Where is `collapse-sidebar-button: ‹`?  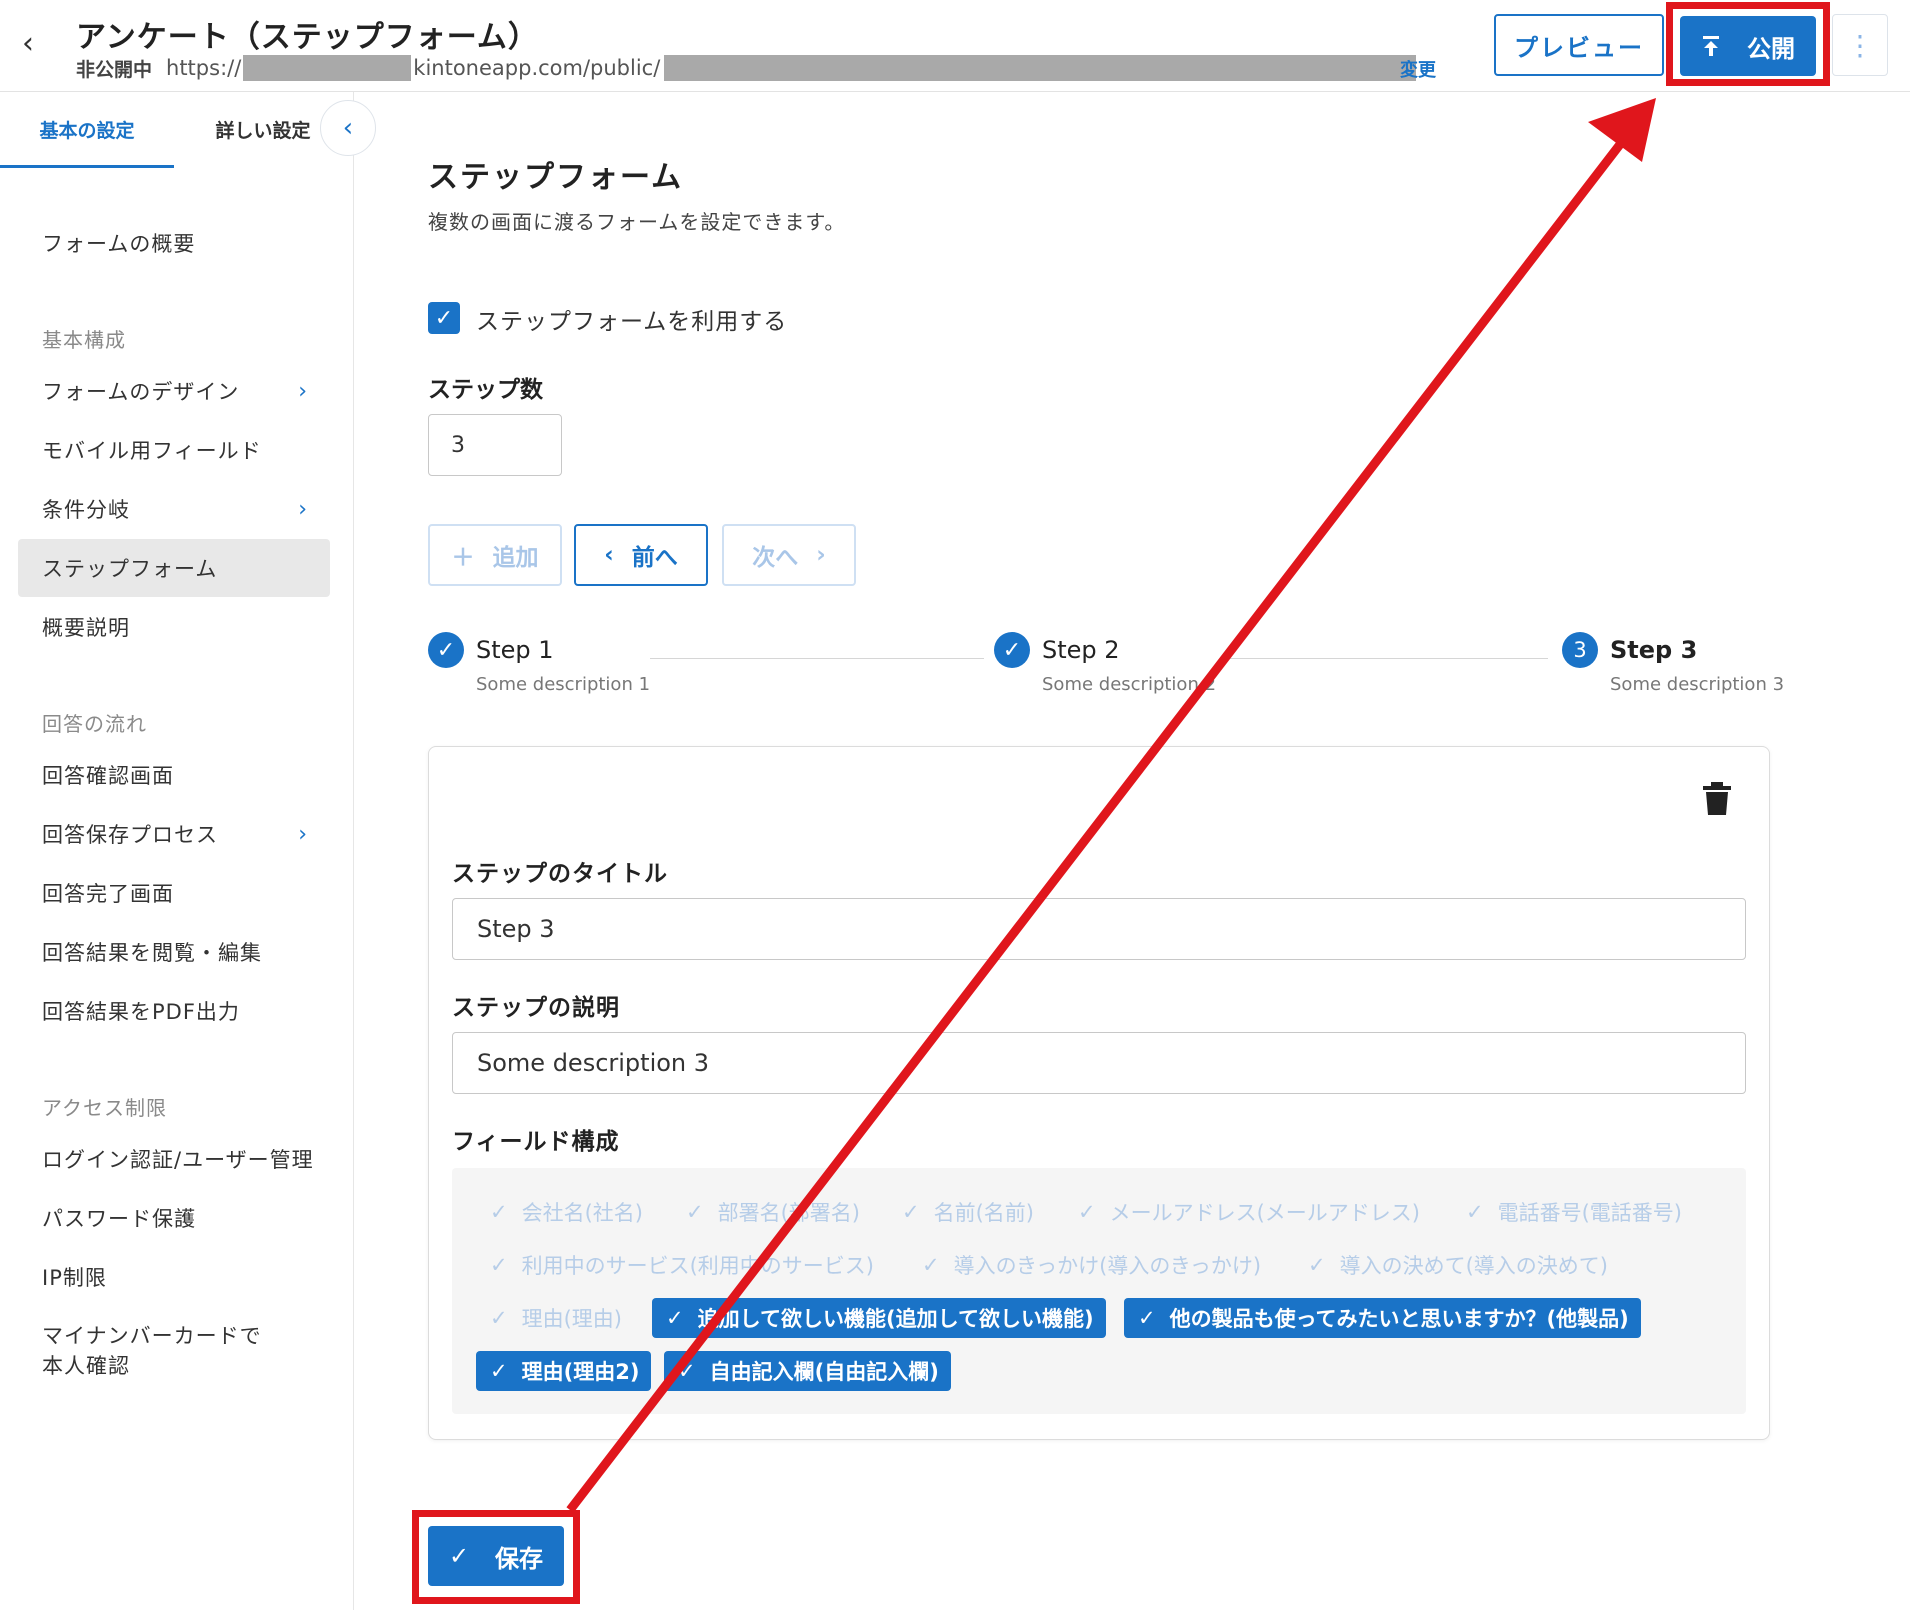
collapse-sidebar-button: ‹ is located at coordinates (348, 128).